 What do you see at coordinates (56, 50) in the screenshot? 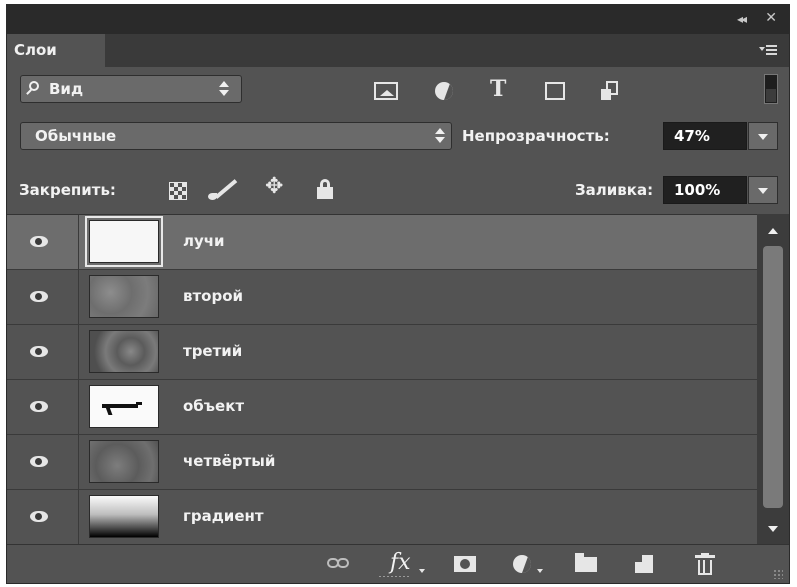
I see `tab-layers: Слои` at bounding box center [56, 50].